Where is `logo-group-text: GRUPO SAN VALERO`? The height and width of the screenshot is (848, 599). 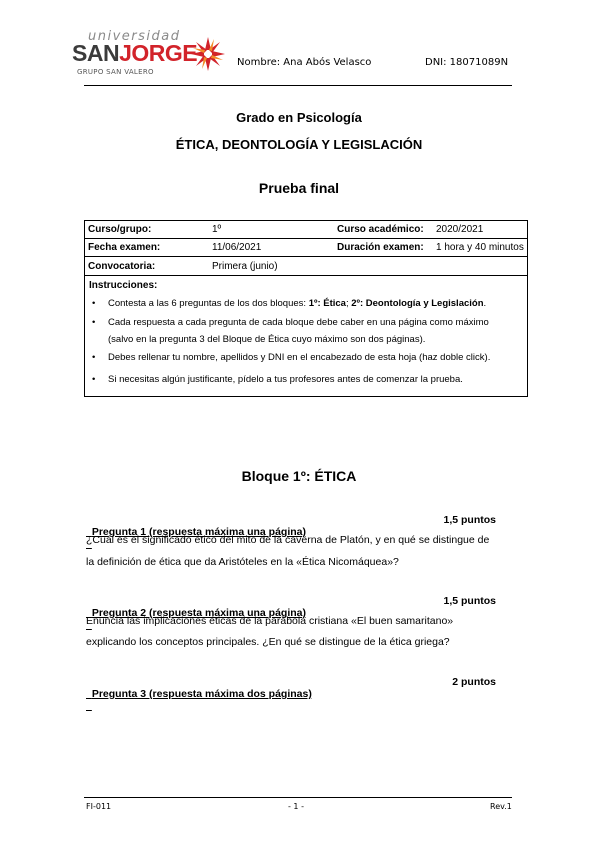 logo-group-text: GRUPO SAN VALERO is located at coordinates (115, 72).